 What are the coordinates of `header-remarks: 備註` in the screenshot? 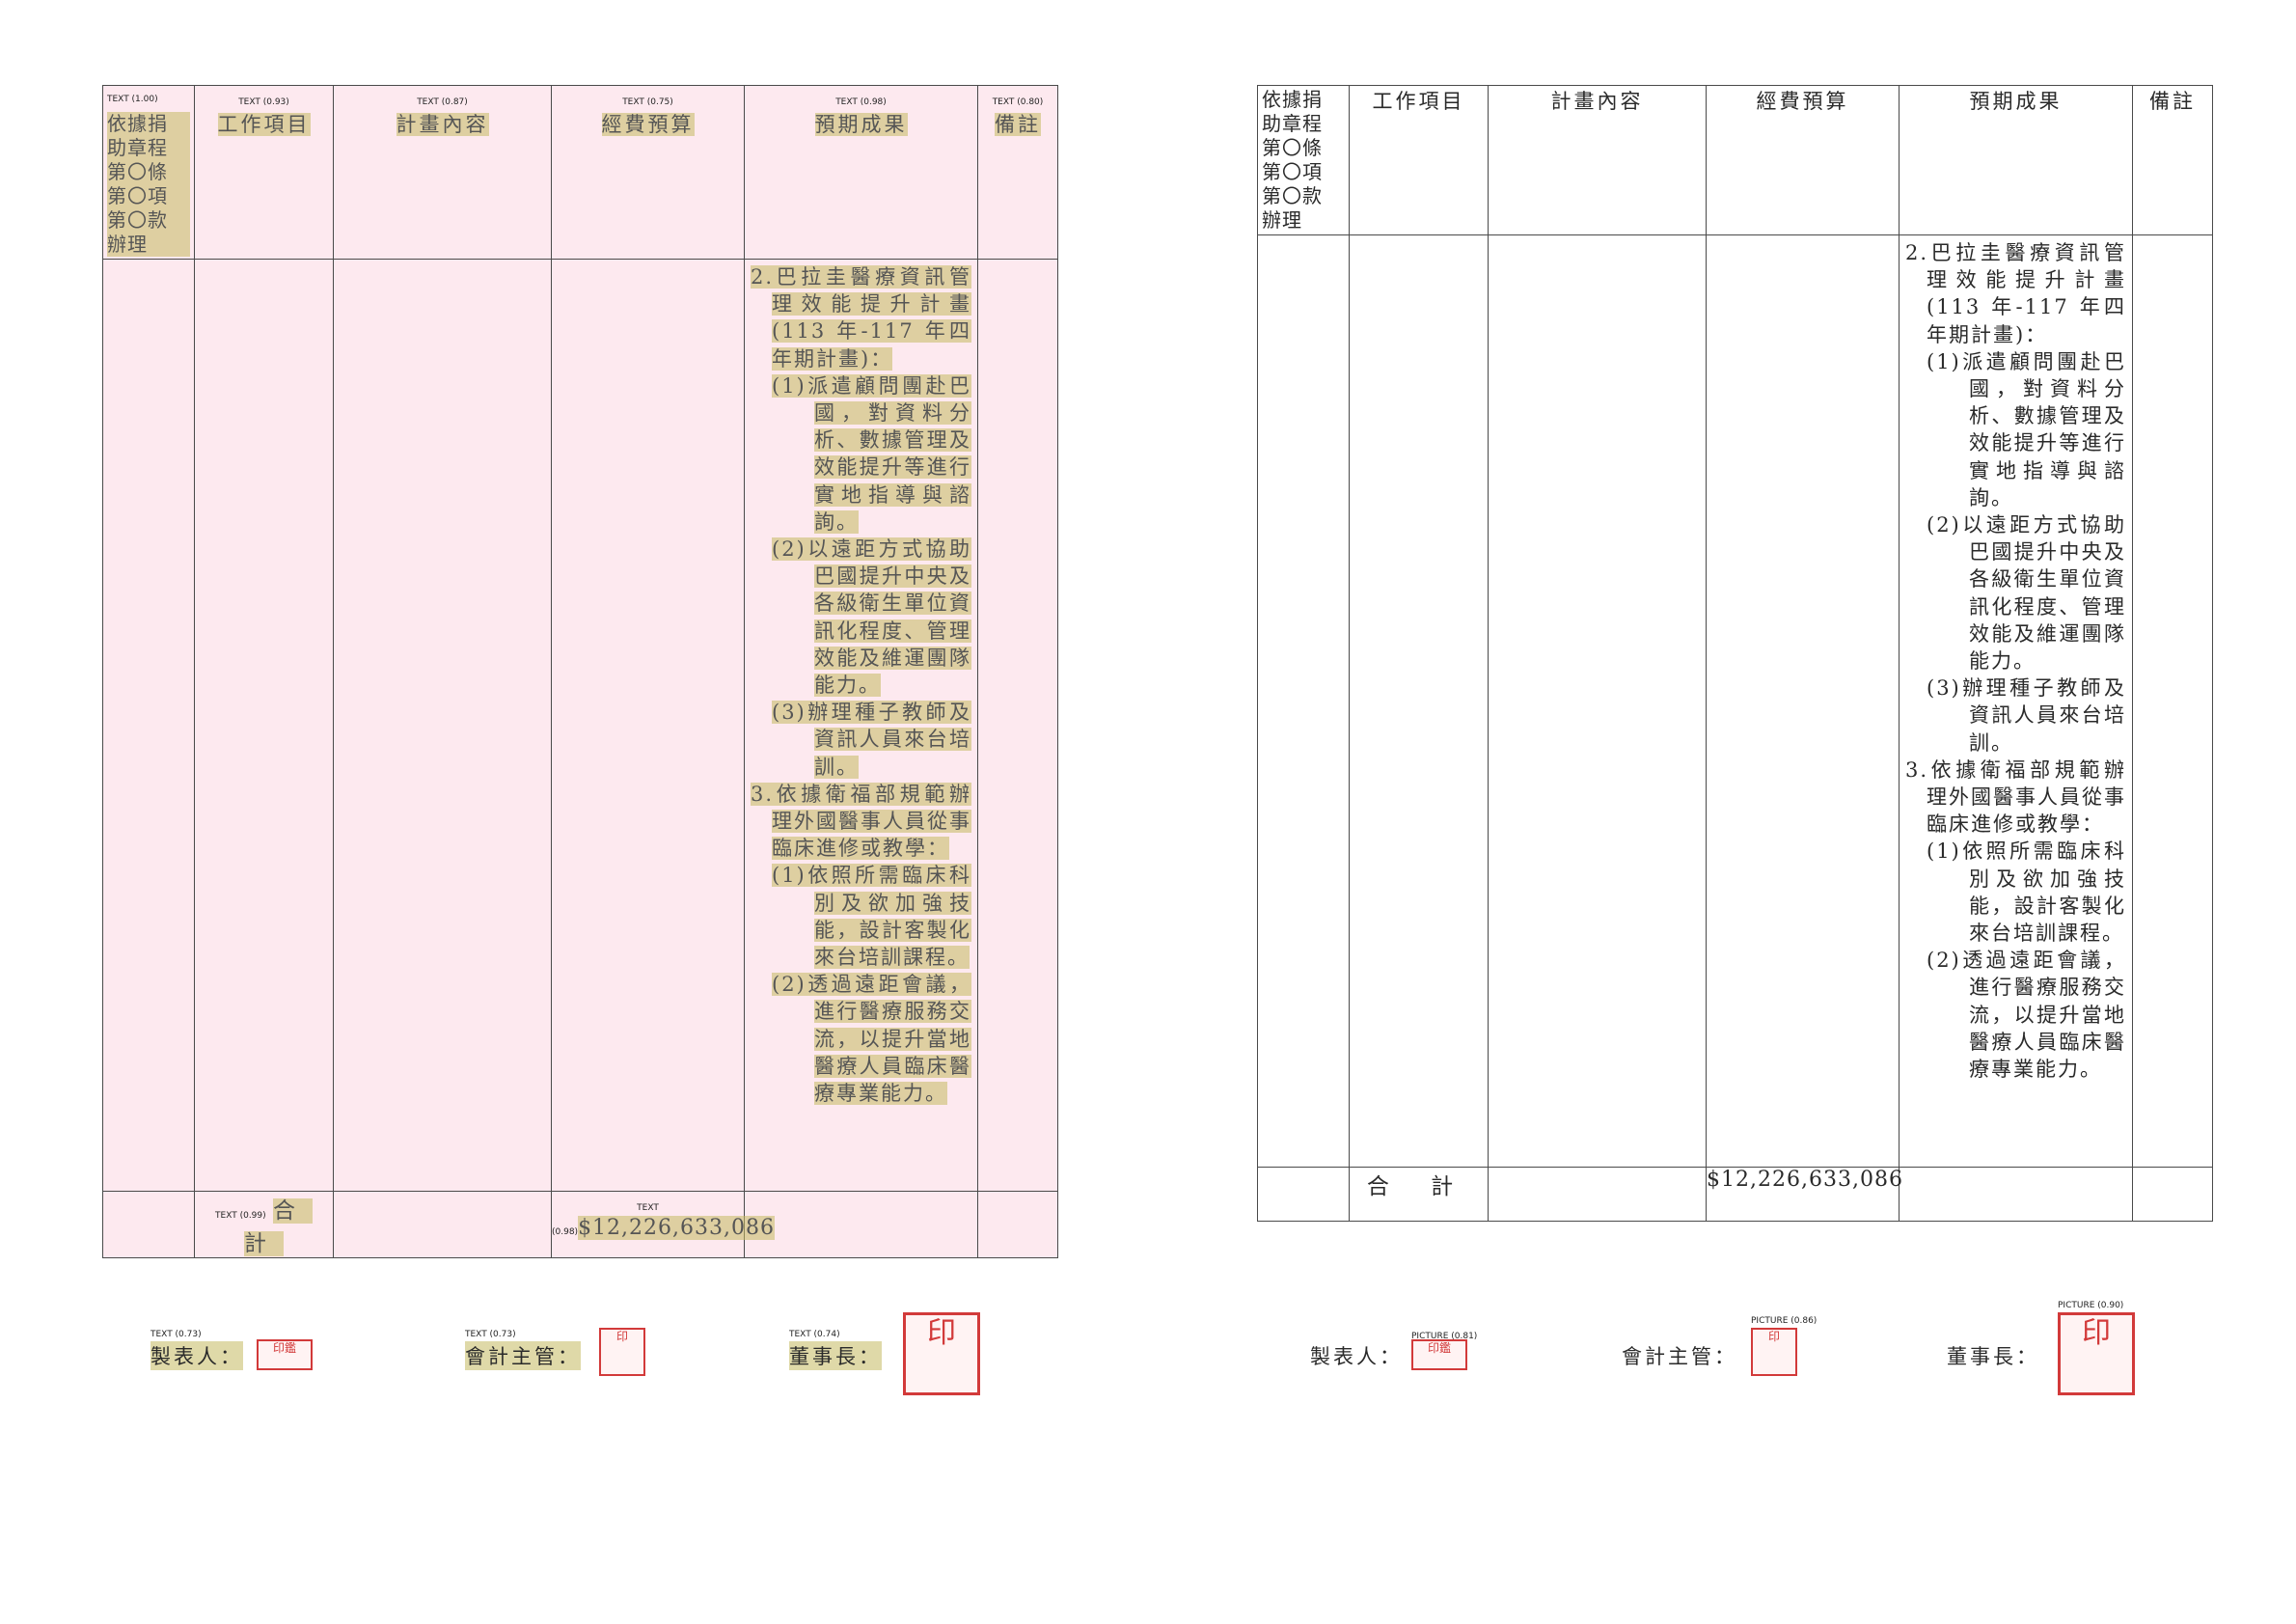 It's located at (2173, 160).